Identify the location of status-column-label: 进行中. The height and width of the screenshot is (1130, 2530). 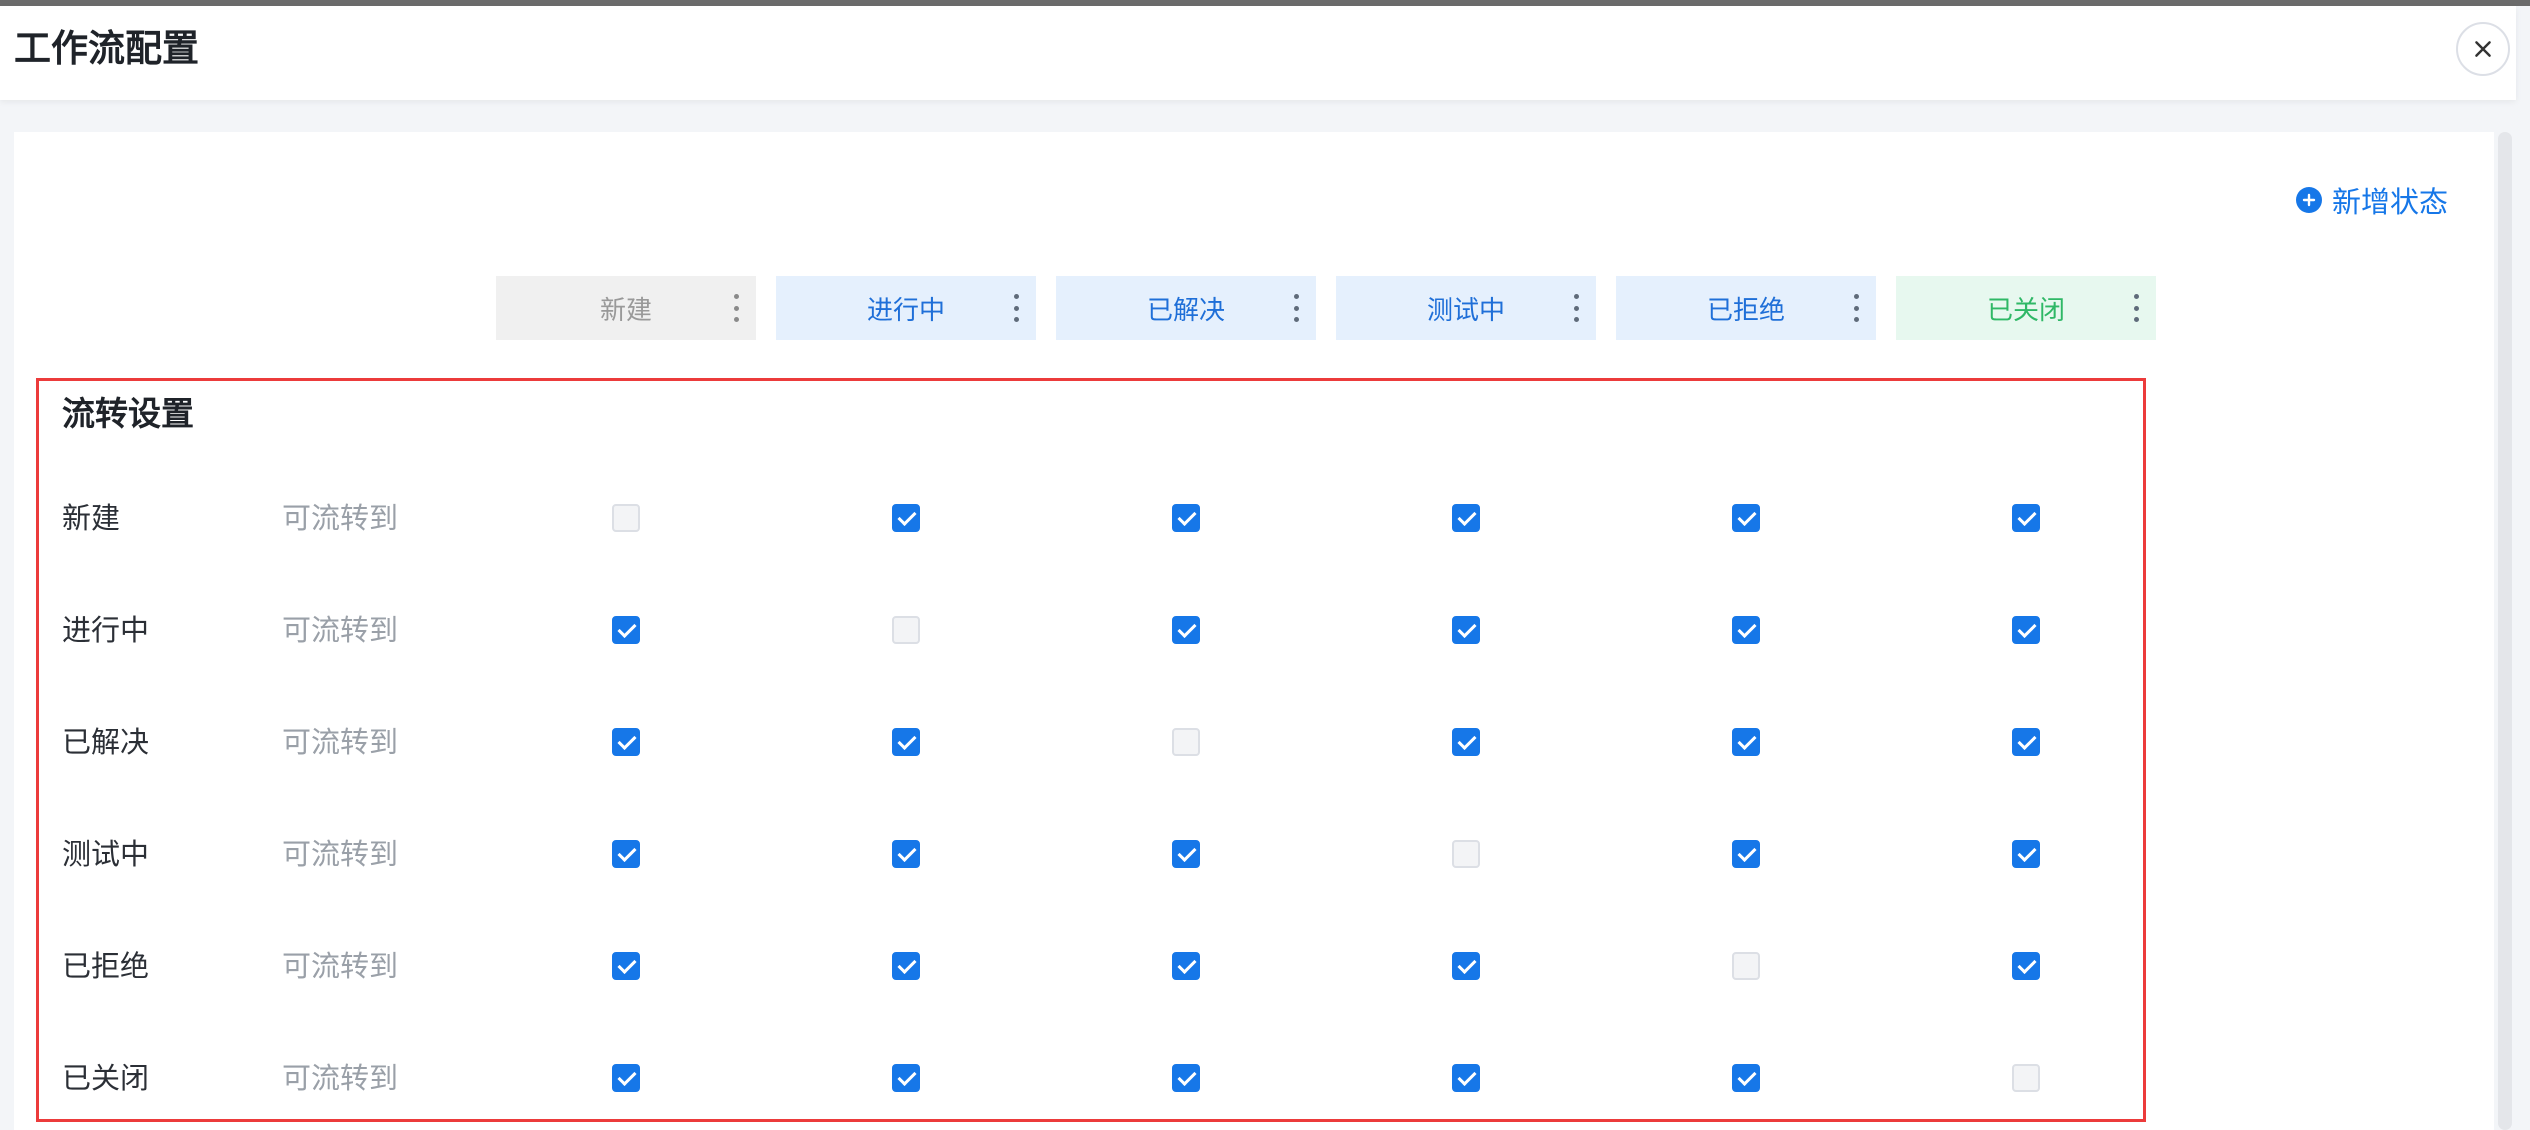
(905, 310).